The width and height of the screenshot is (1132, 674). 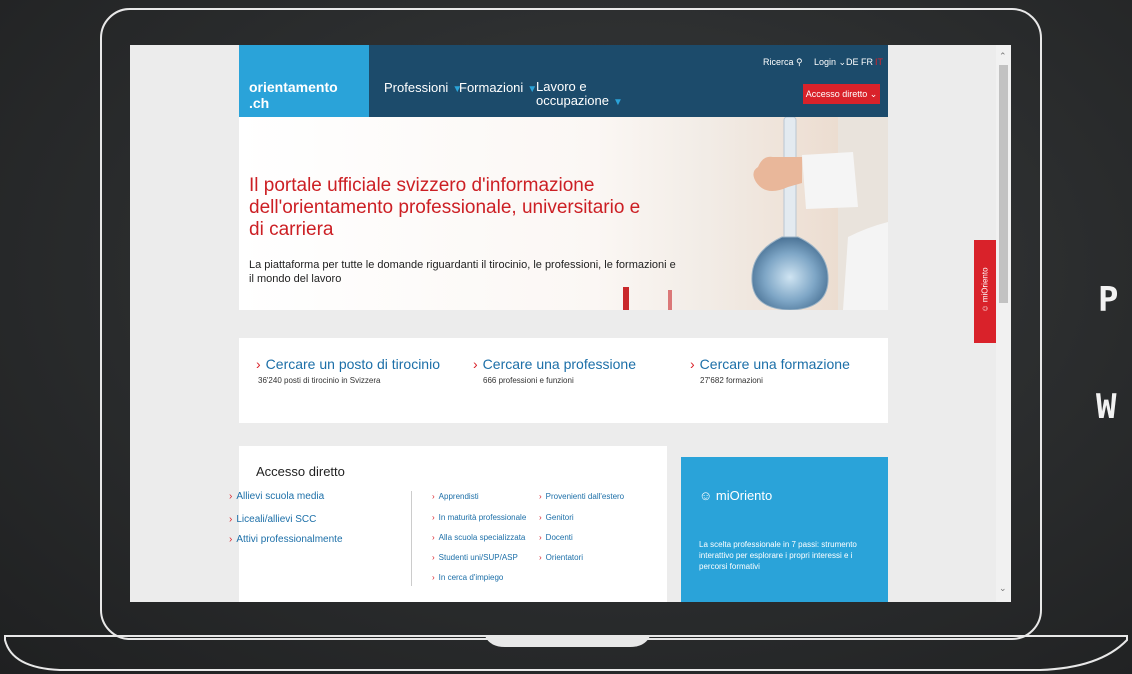 I want to click on mioriento-title: miOriento, so click(x=744, y=495).